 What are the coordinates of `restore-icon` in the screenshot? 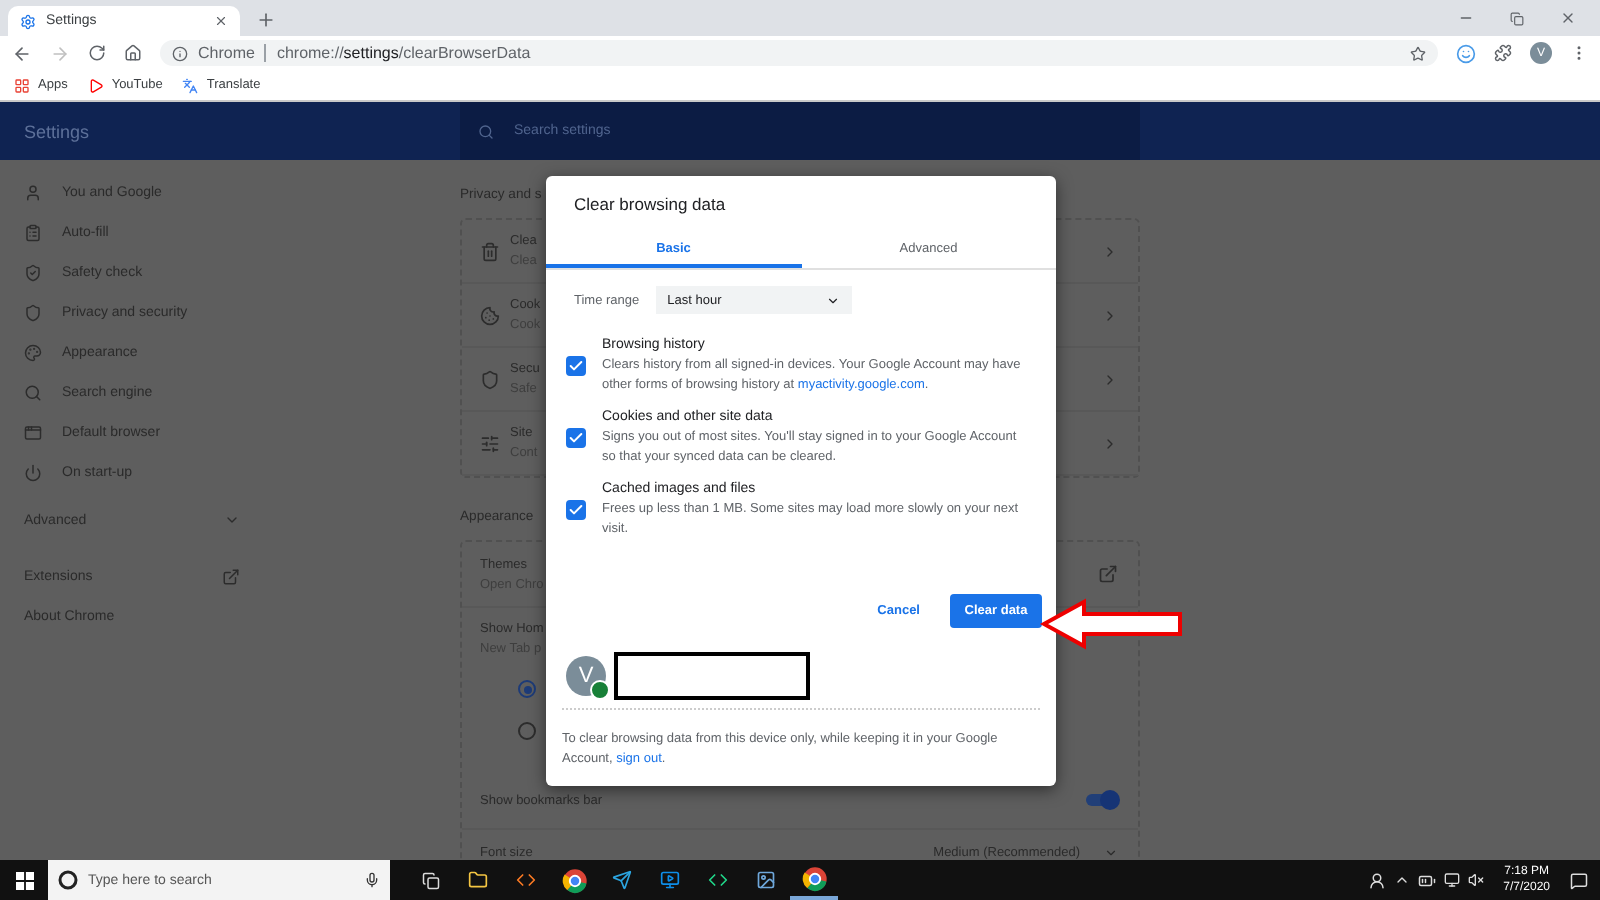 It's located at (1517, 18).